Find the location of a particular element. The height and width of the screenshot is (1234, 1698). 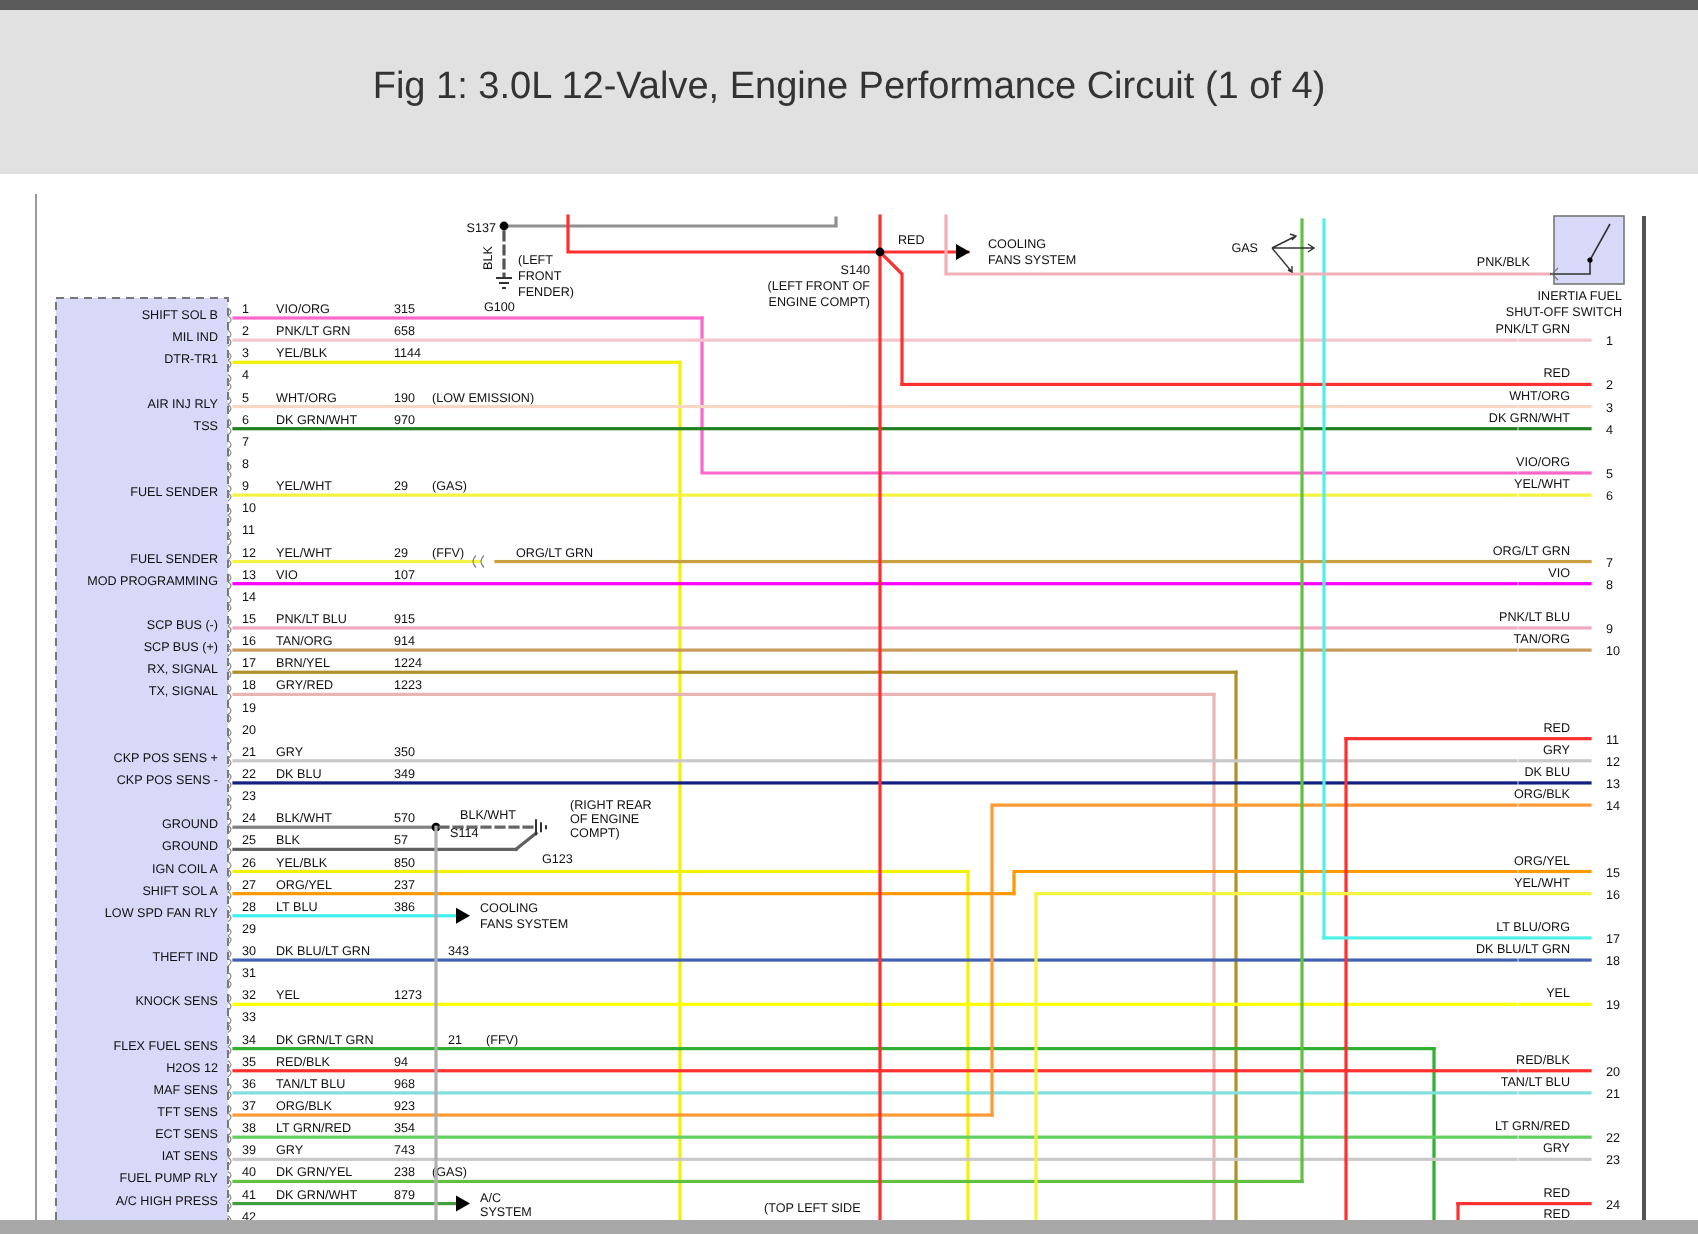

inertia-switch-drawing is located at coordinates (1587, 250).